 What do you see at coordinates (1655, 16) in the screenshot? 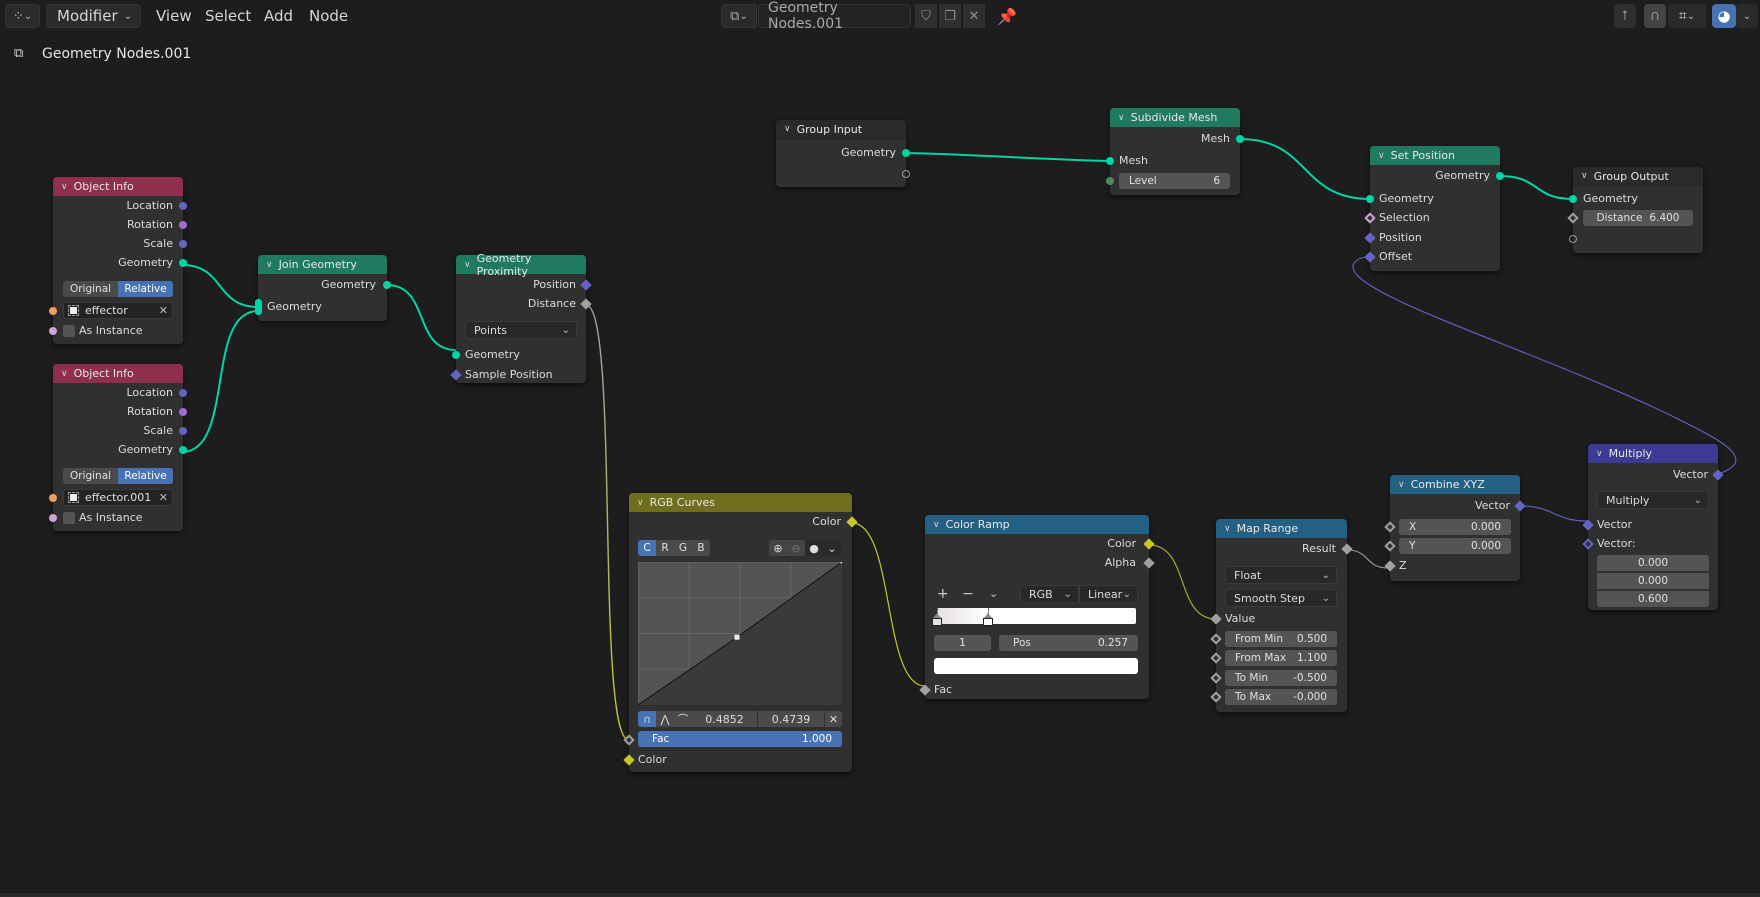
I see `snap-magnet-icon: ∩` at bounding box center [1655, 16].